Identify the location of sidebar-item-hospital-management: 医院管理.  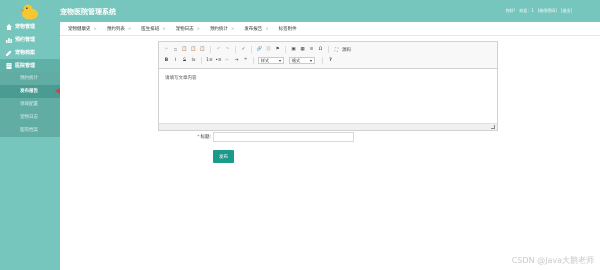
(30, 65).